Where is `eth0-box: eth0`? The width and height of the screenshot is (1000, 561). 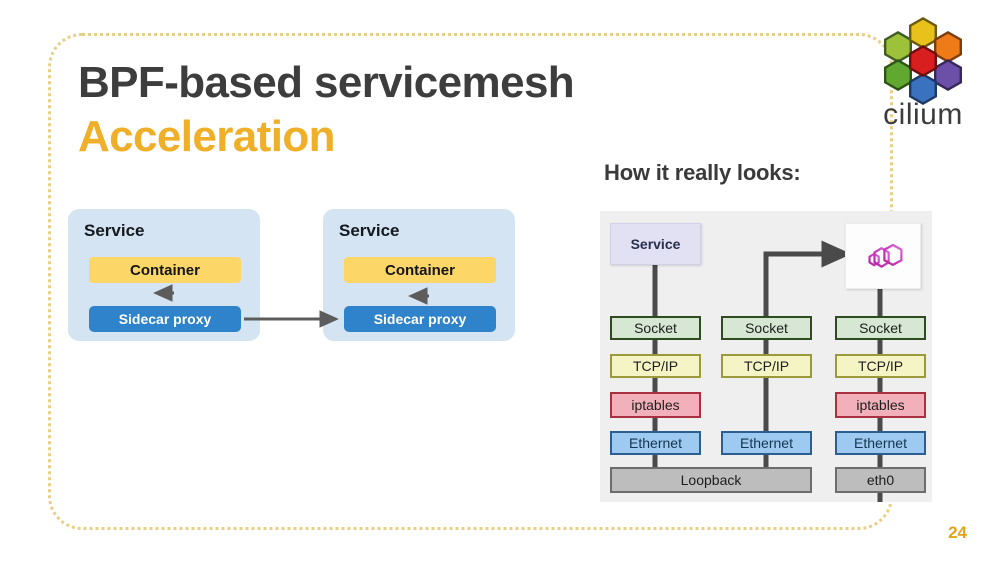 eth0-box: eth0 is located at coordinates (880, 480).